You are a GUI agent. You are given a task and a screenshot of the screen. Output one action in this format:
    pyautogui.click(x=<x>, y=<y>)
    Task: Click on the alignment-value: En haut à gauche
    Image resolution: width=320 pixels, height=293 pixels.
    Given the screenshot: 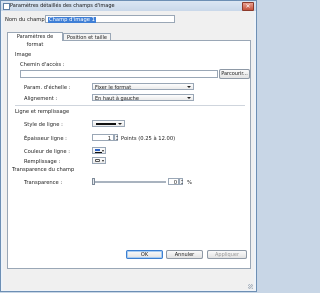 What is the action you would take?
    pyautogui.click(x=117, y=98)
    